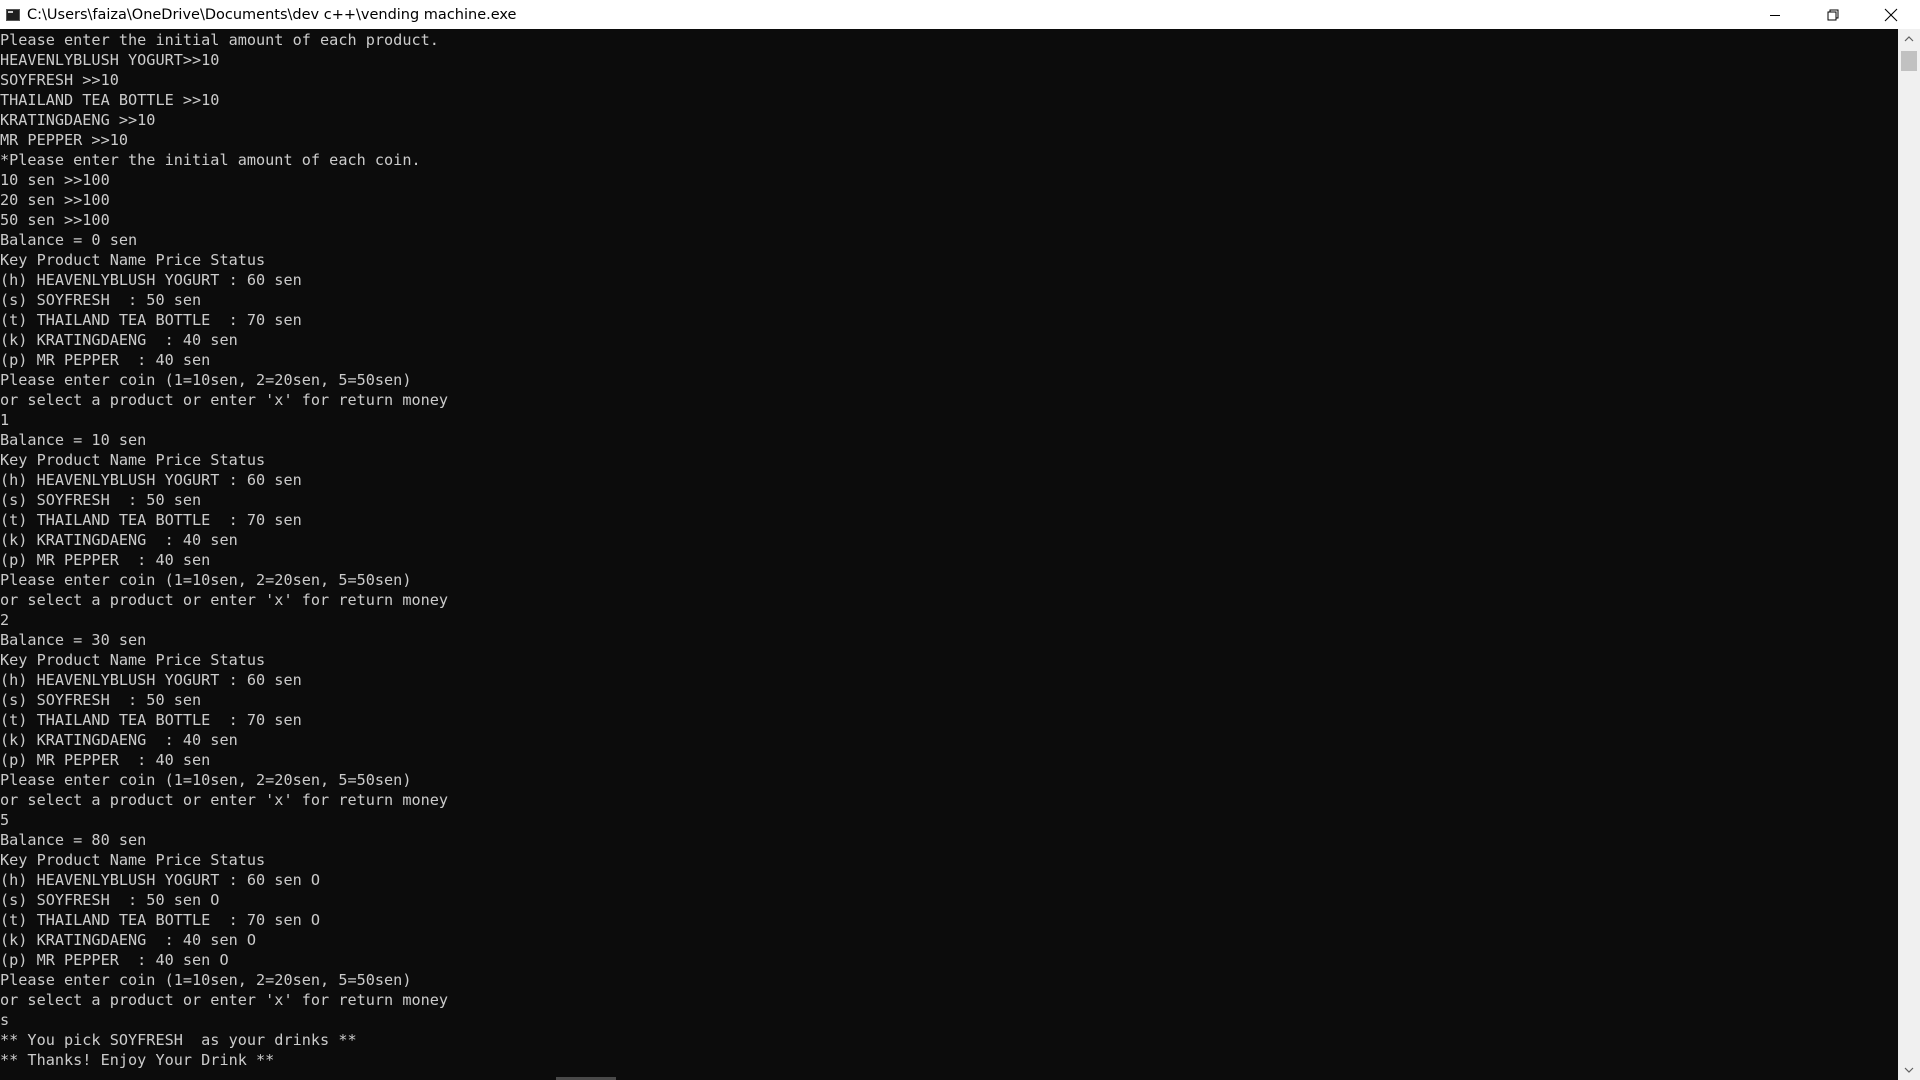 Image resolution: width=1920 pixels, height=1080 pixels. I want to click on restore-button, so click(1833, 14).